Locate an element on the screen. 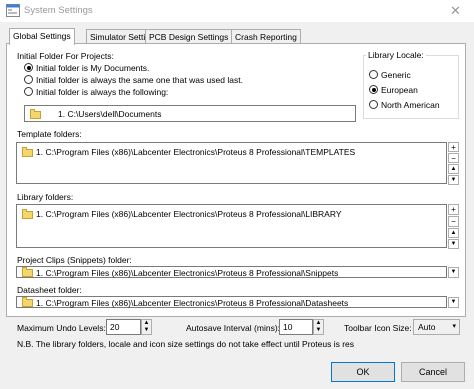  undo-levels-label: Maximum Undo Levels: is located at coordinates (61, 328).